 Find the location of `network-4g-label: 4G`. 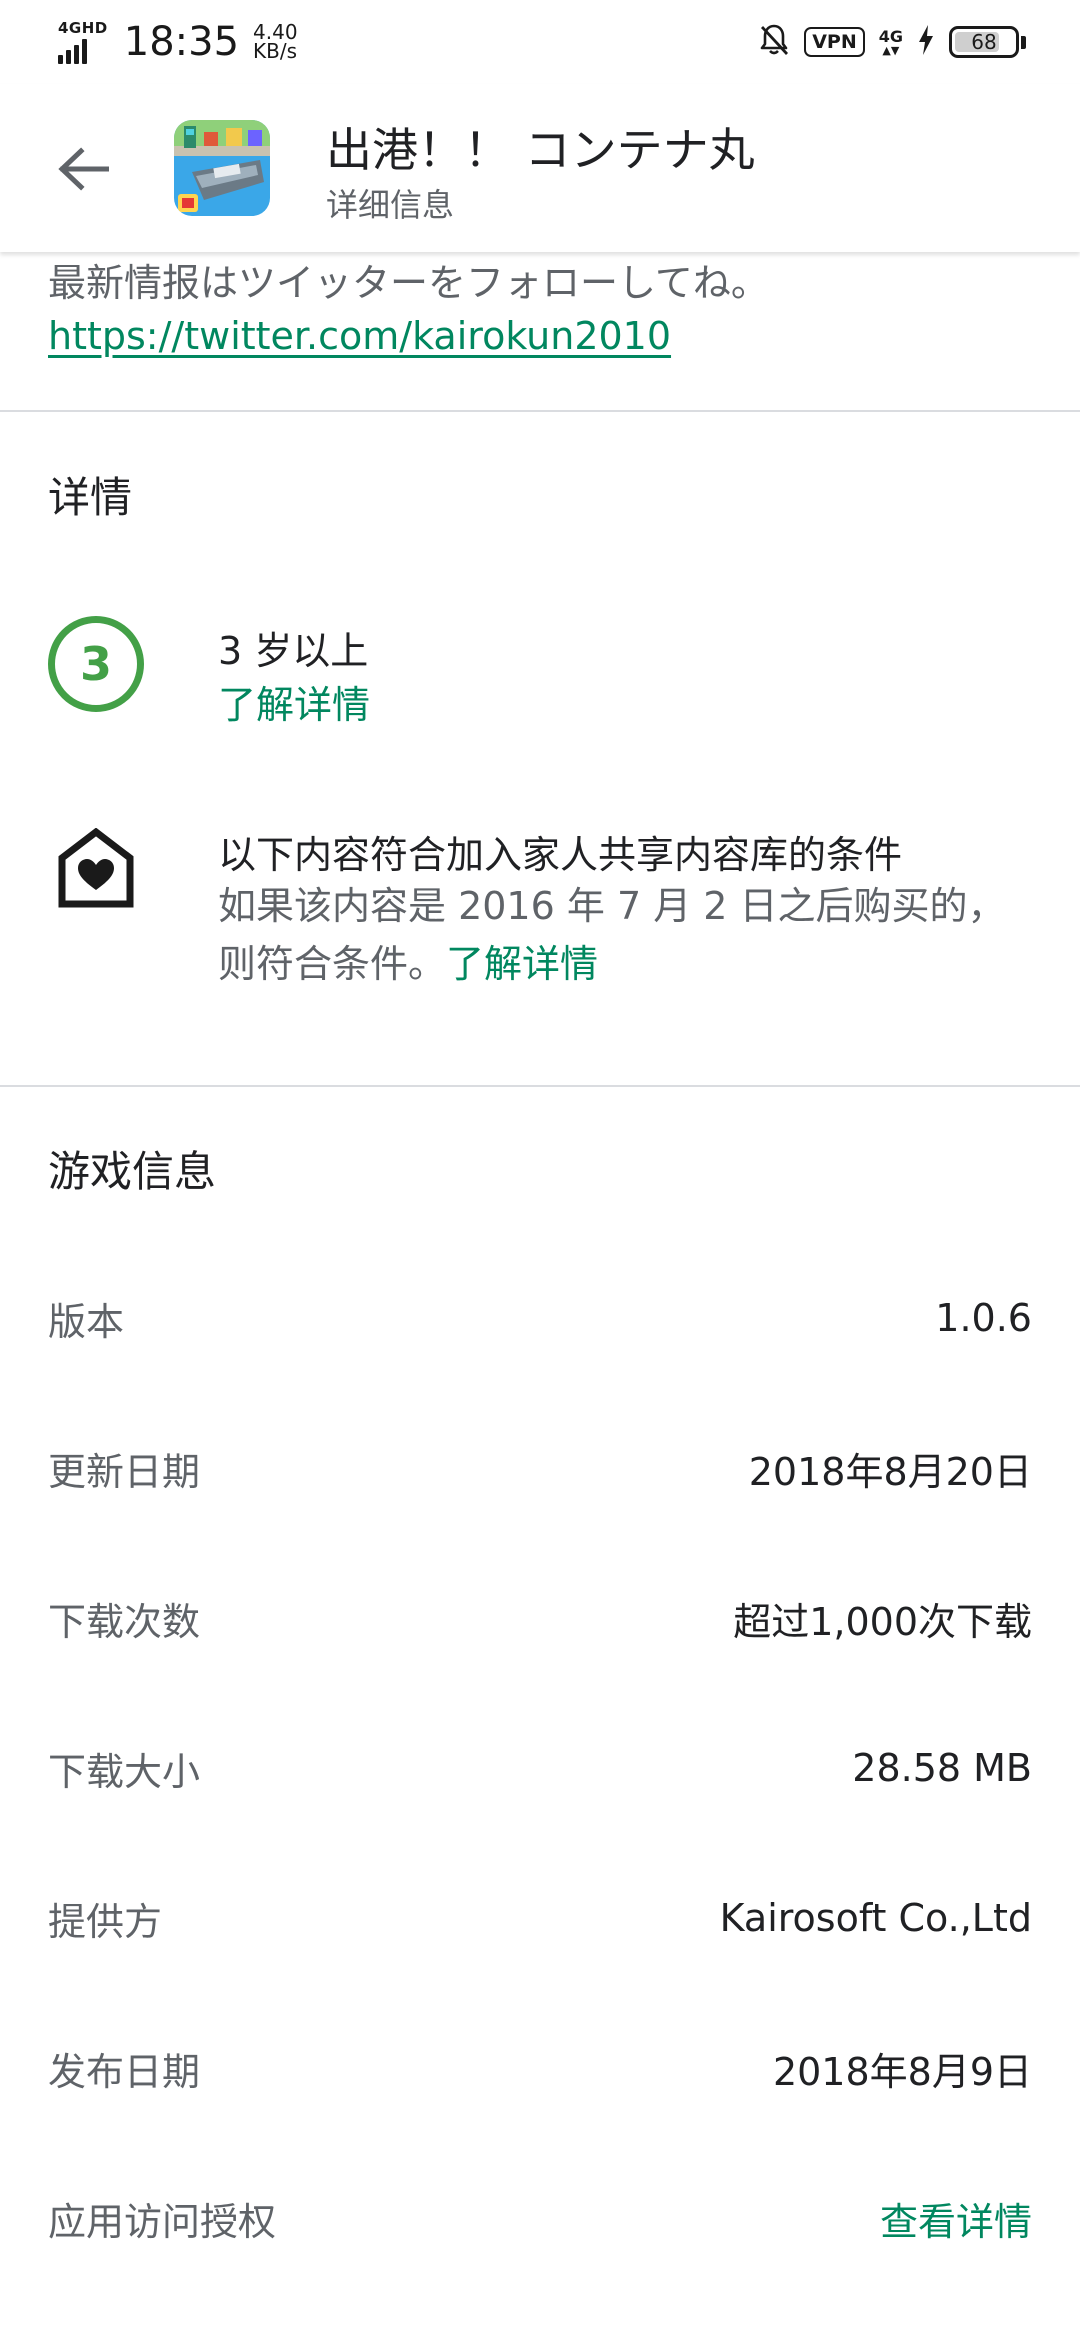

network-4g-label: 4G is located at coordinates (890, 36).